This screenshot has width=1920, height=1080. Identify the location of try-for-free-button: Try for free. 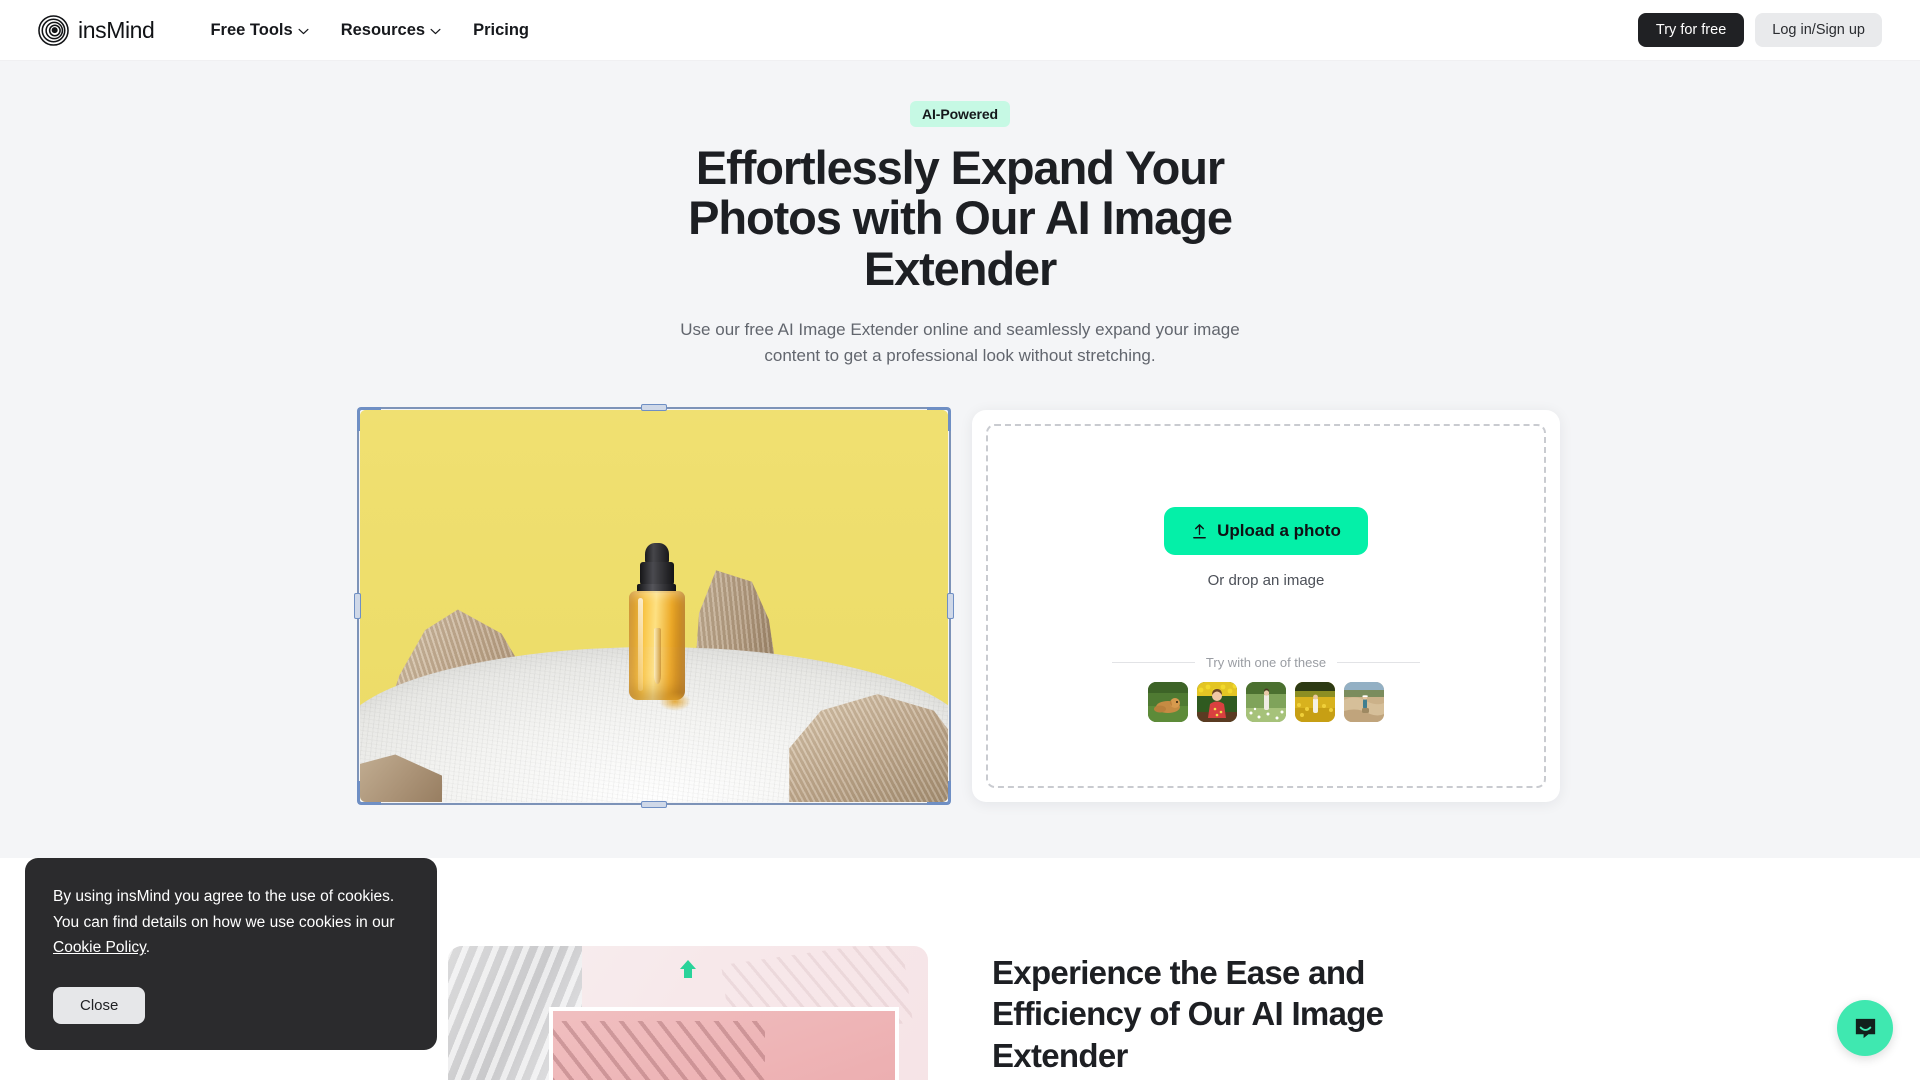
(1691, 30).